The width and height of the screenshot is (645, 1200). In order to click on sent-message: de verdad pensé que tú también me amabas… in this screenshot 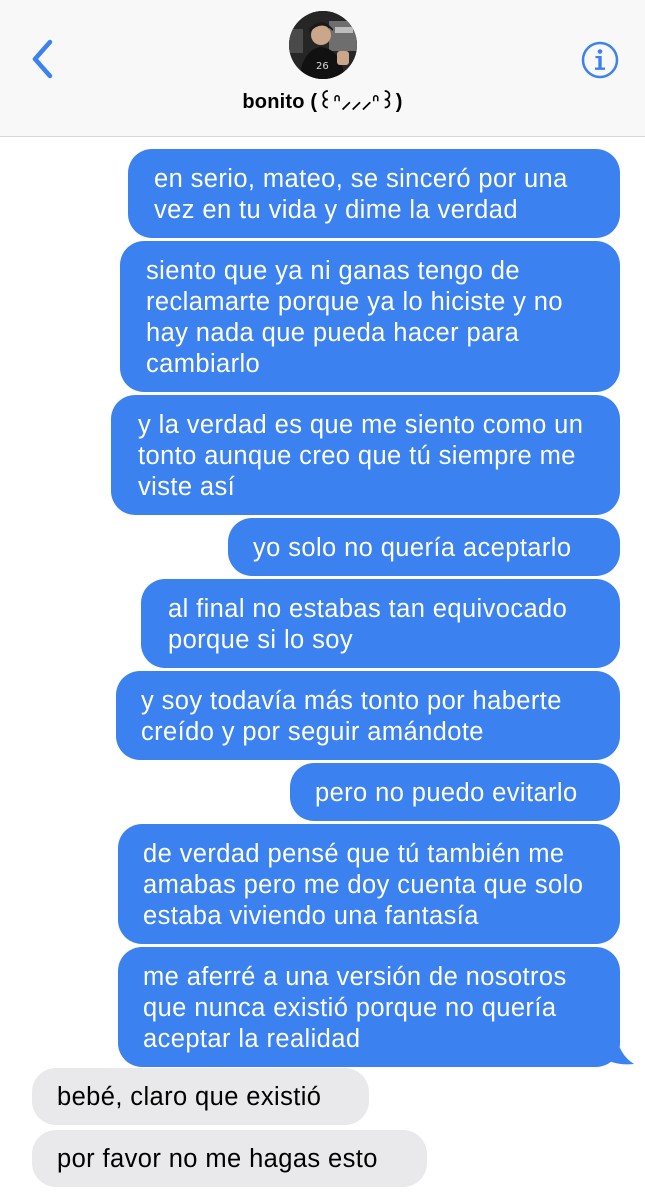, I will do `click(369, 884)`.